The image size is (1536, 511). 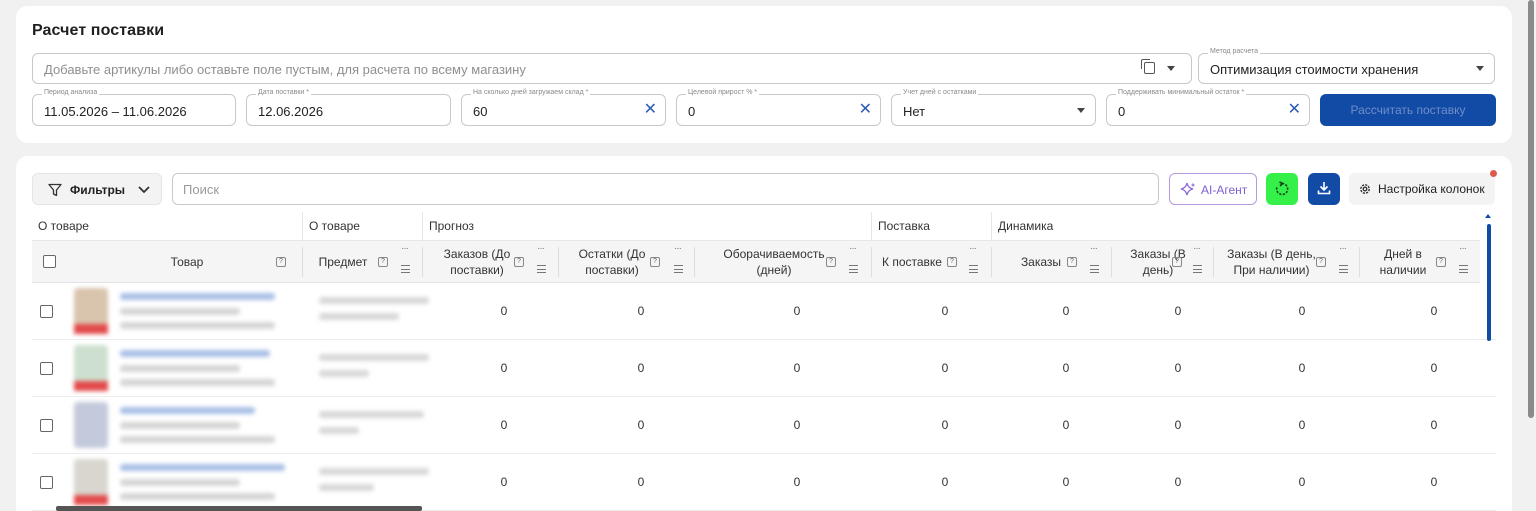 I want to click on filters-button: Фильтры, so click(x=97, y=189).